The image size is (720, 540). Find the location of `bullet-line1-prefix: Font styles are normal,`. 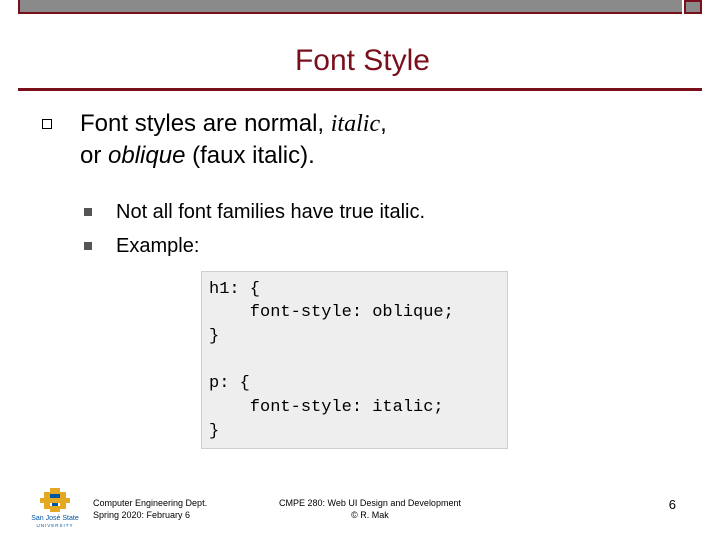

bullet-line1-prefix: Font styles are normal, is located at coordinates (205, 123).